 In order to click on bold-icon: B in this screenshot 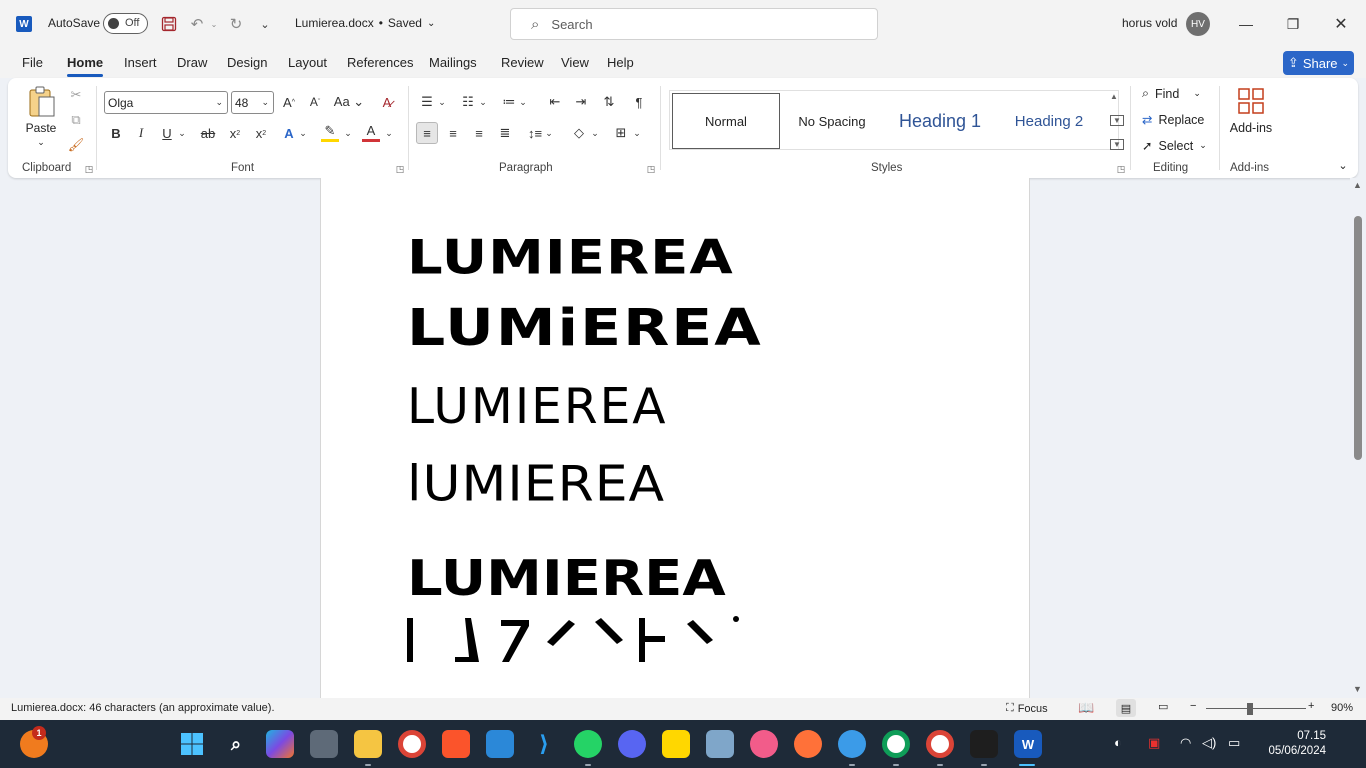, I will do `click(116, 133)`.